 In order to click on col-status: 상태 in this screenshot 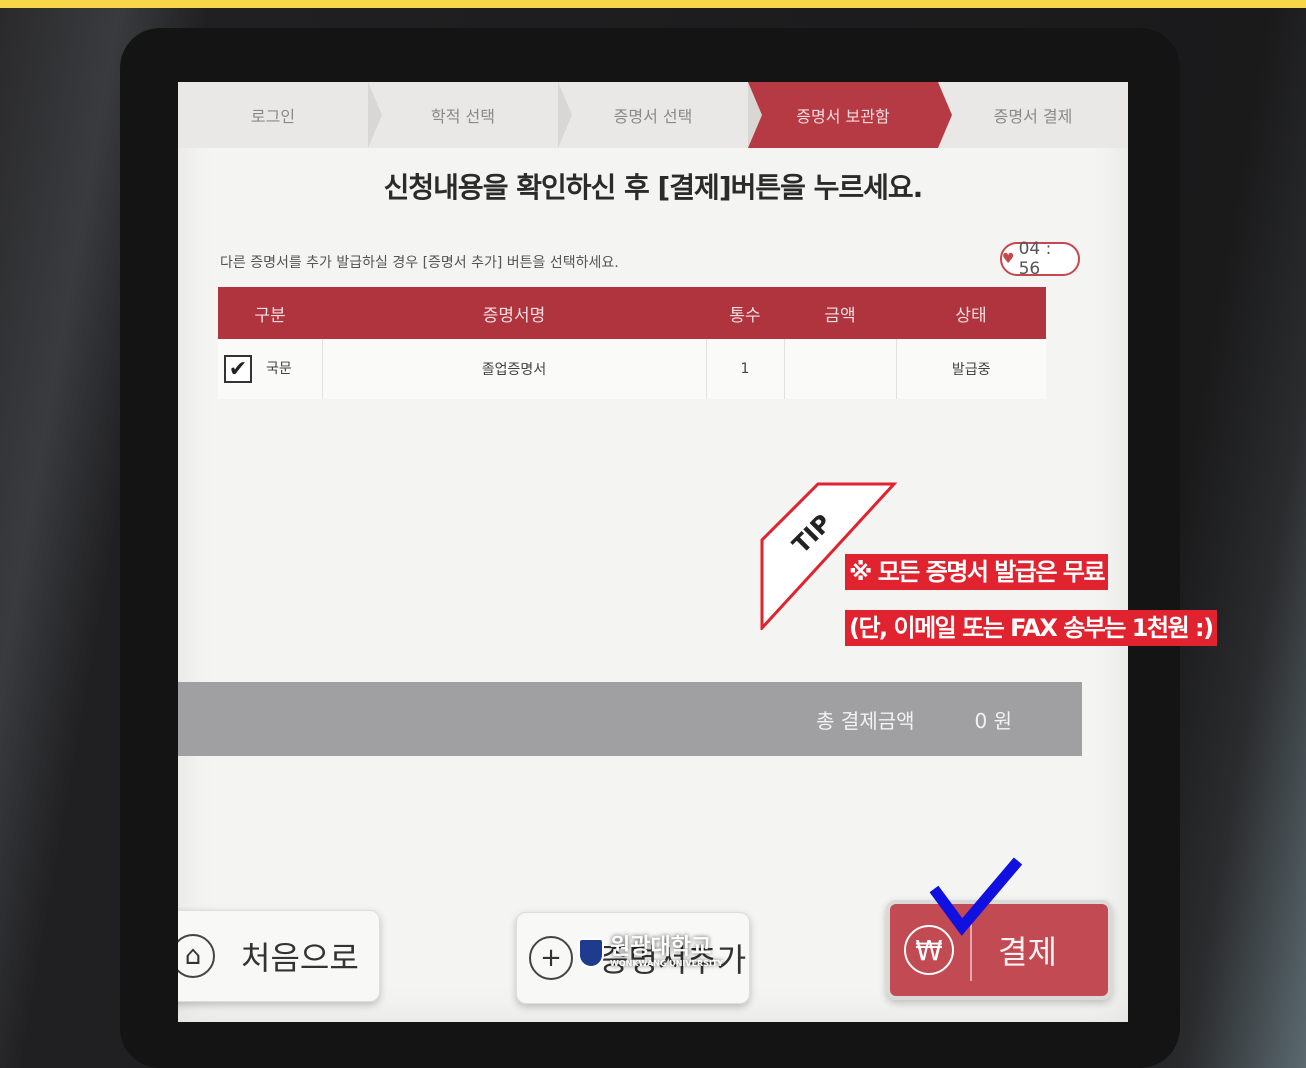, I will do `click(971, 313)`.